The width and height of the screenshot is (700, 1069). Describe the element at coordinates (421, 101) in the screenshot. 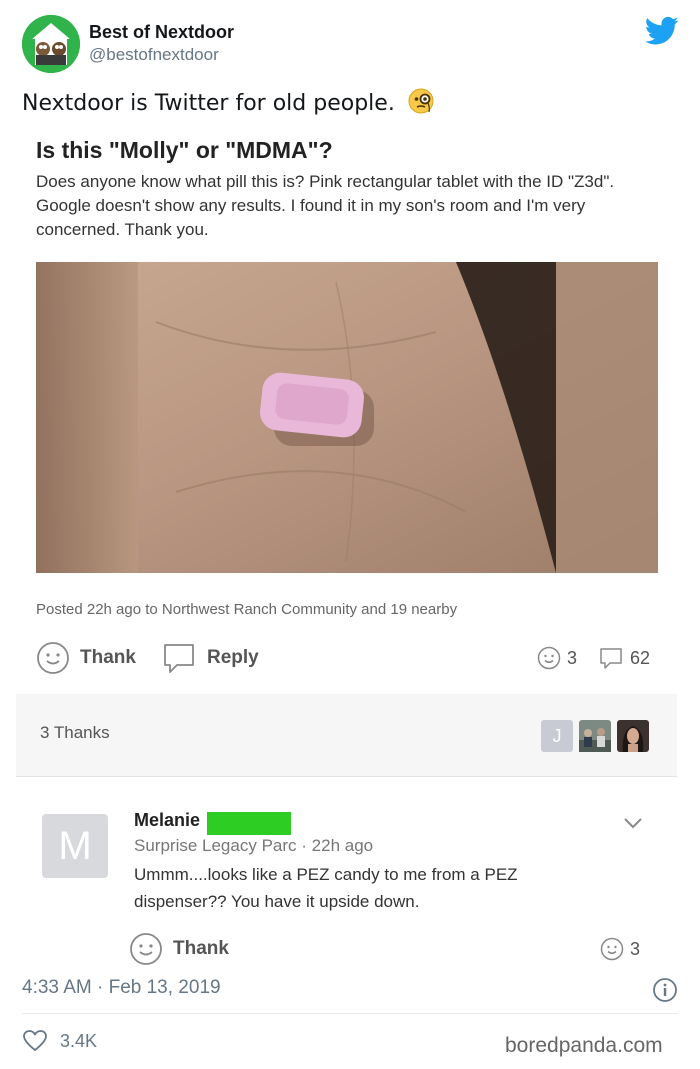

I see `face-with-monocle-icon` at that location.